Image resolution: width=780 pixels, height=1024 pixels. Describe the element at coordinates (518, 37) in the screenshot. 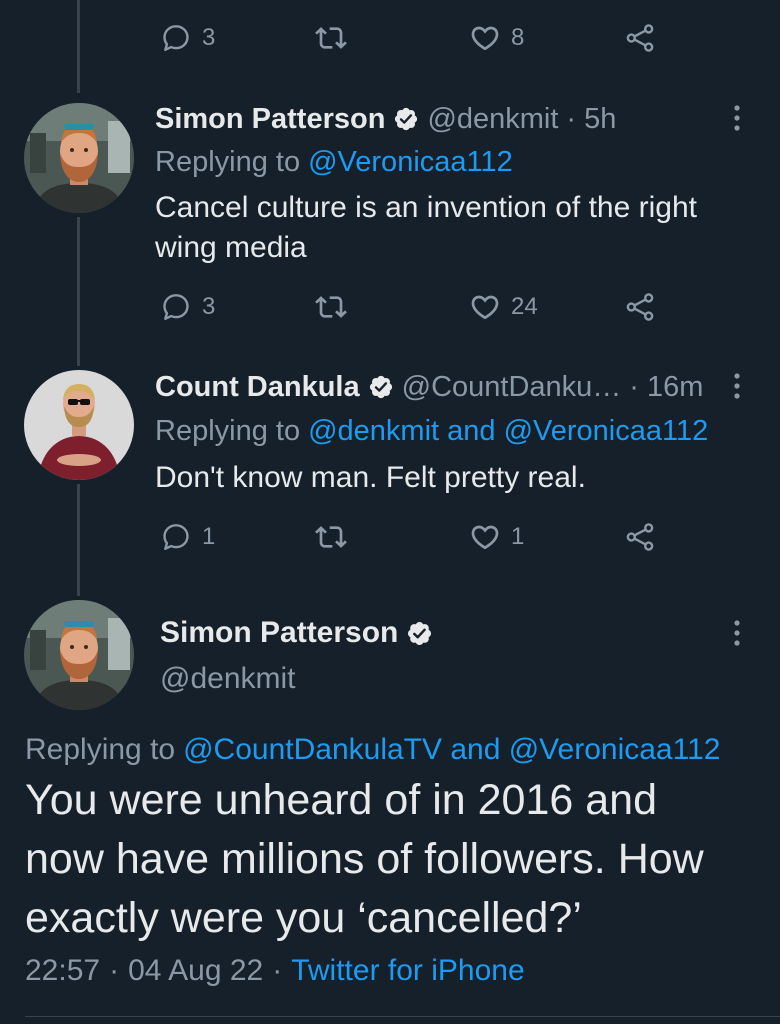

I see `like-count: 8` at that location.